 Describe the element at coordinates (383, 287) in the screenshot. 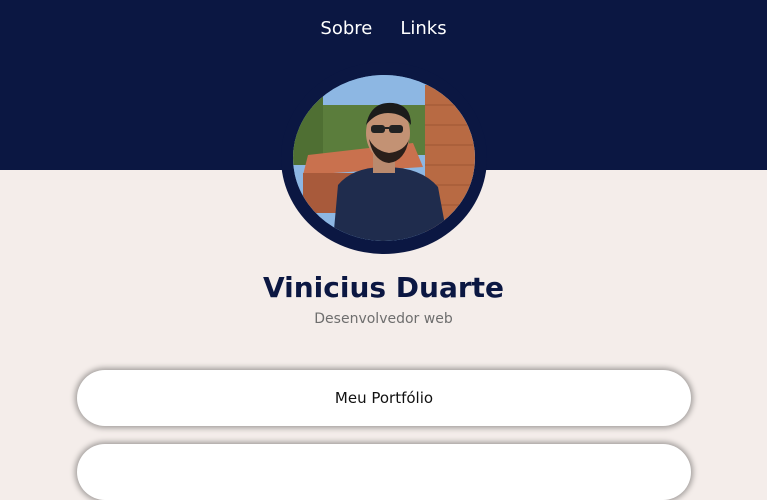

I see `profile-name: Vinicius Duarte` at that location.